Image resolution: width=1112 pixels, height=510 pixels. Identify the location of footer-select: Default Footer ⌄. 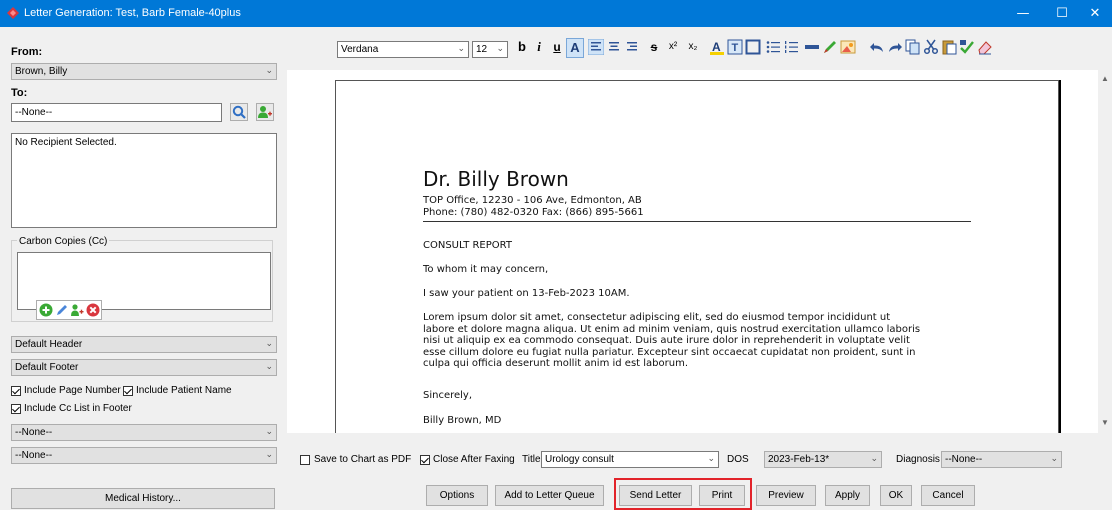
(144, 367).